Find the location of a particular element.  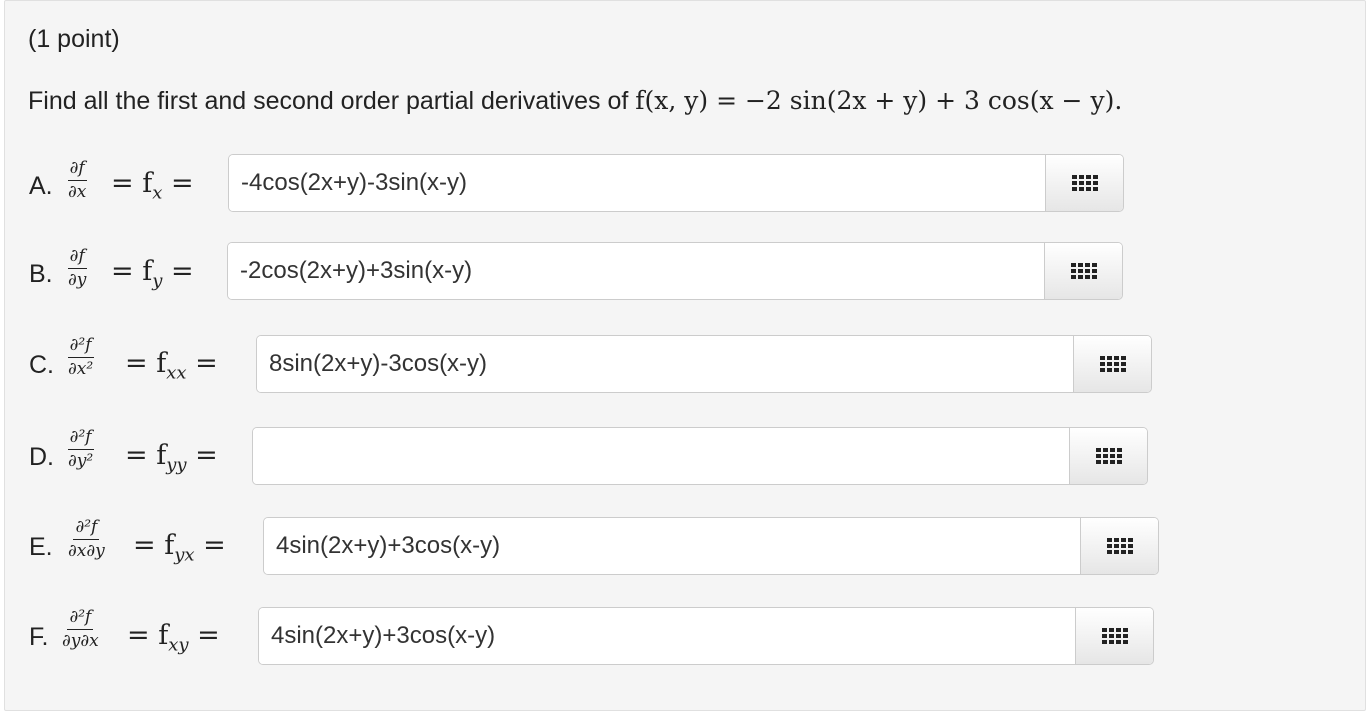

part-a-notation-end: = is located at coordinates (178, 183).